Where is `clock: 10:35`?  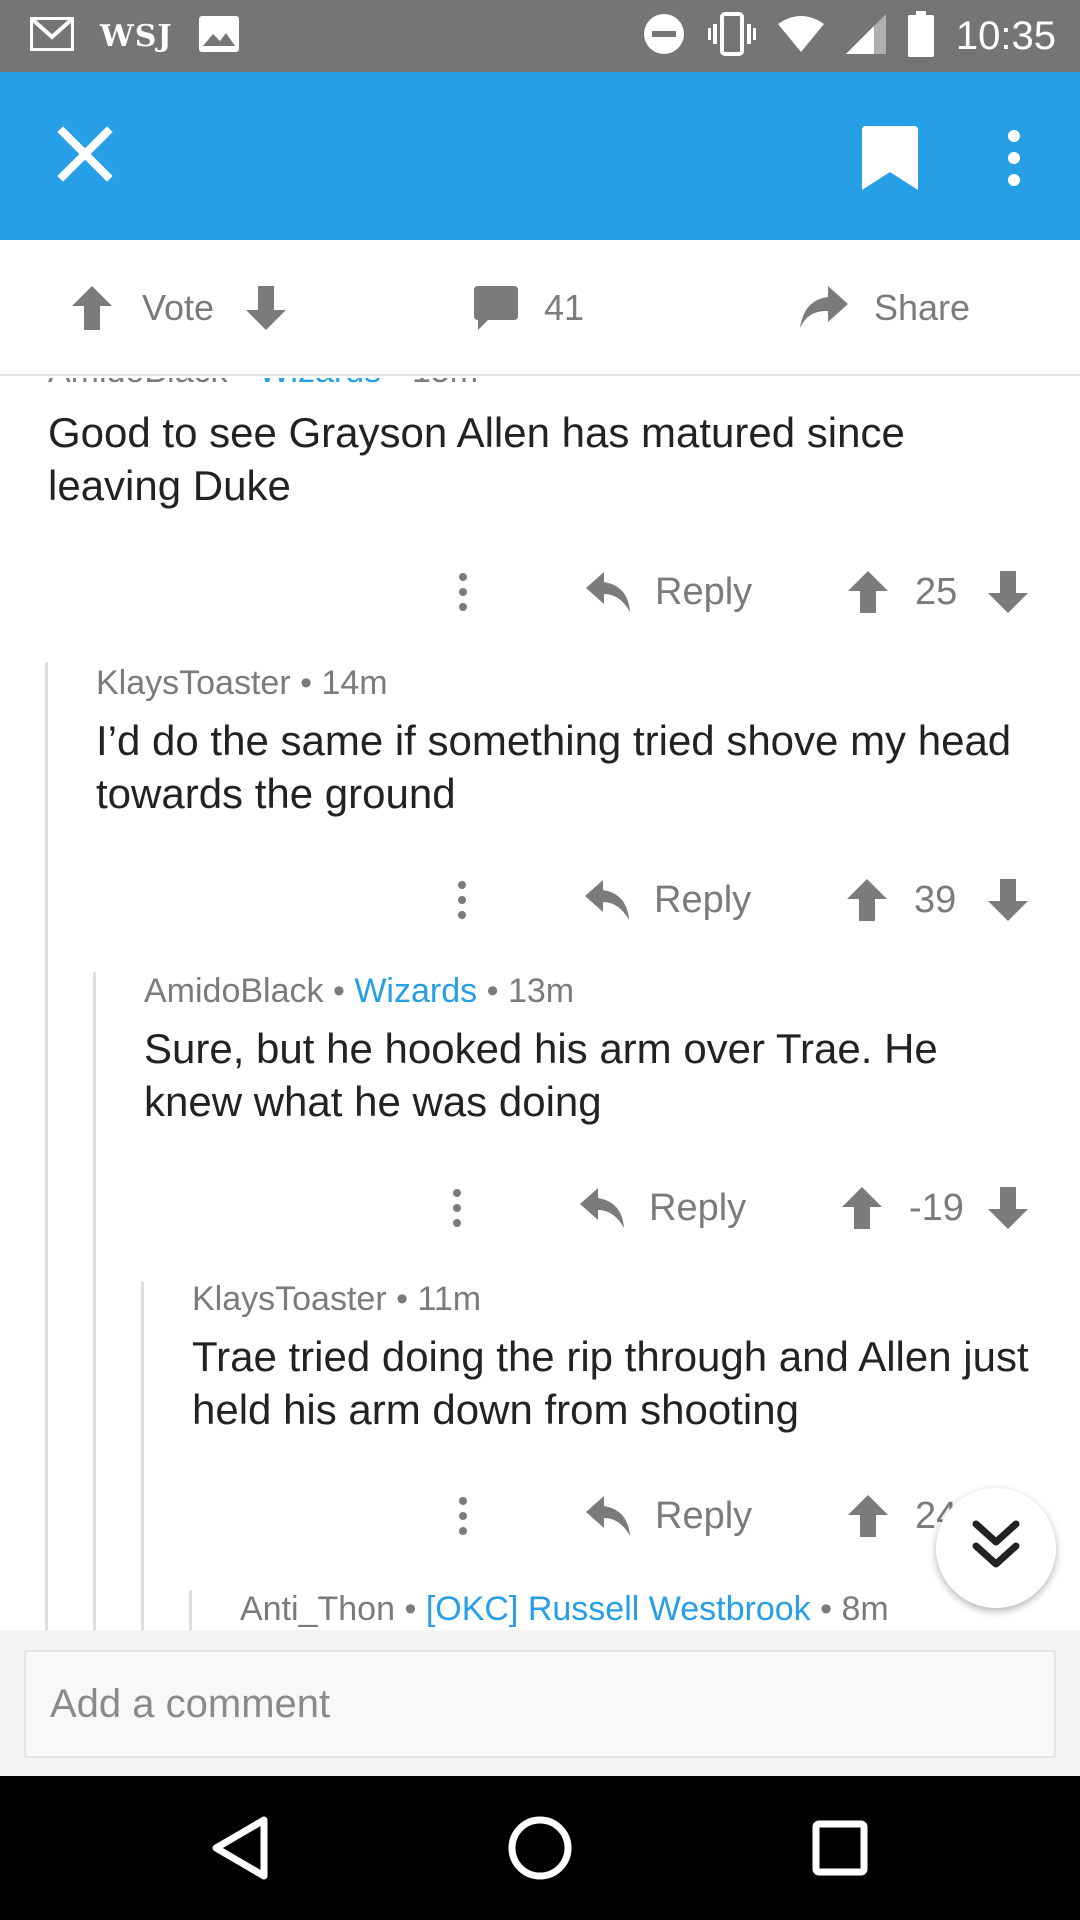 clock: 10:35 is located at coordinates (1005, 35).